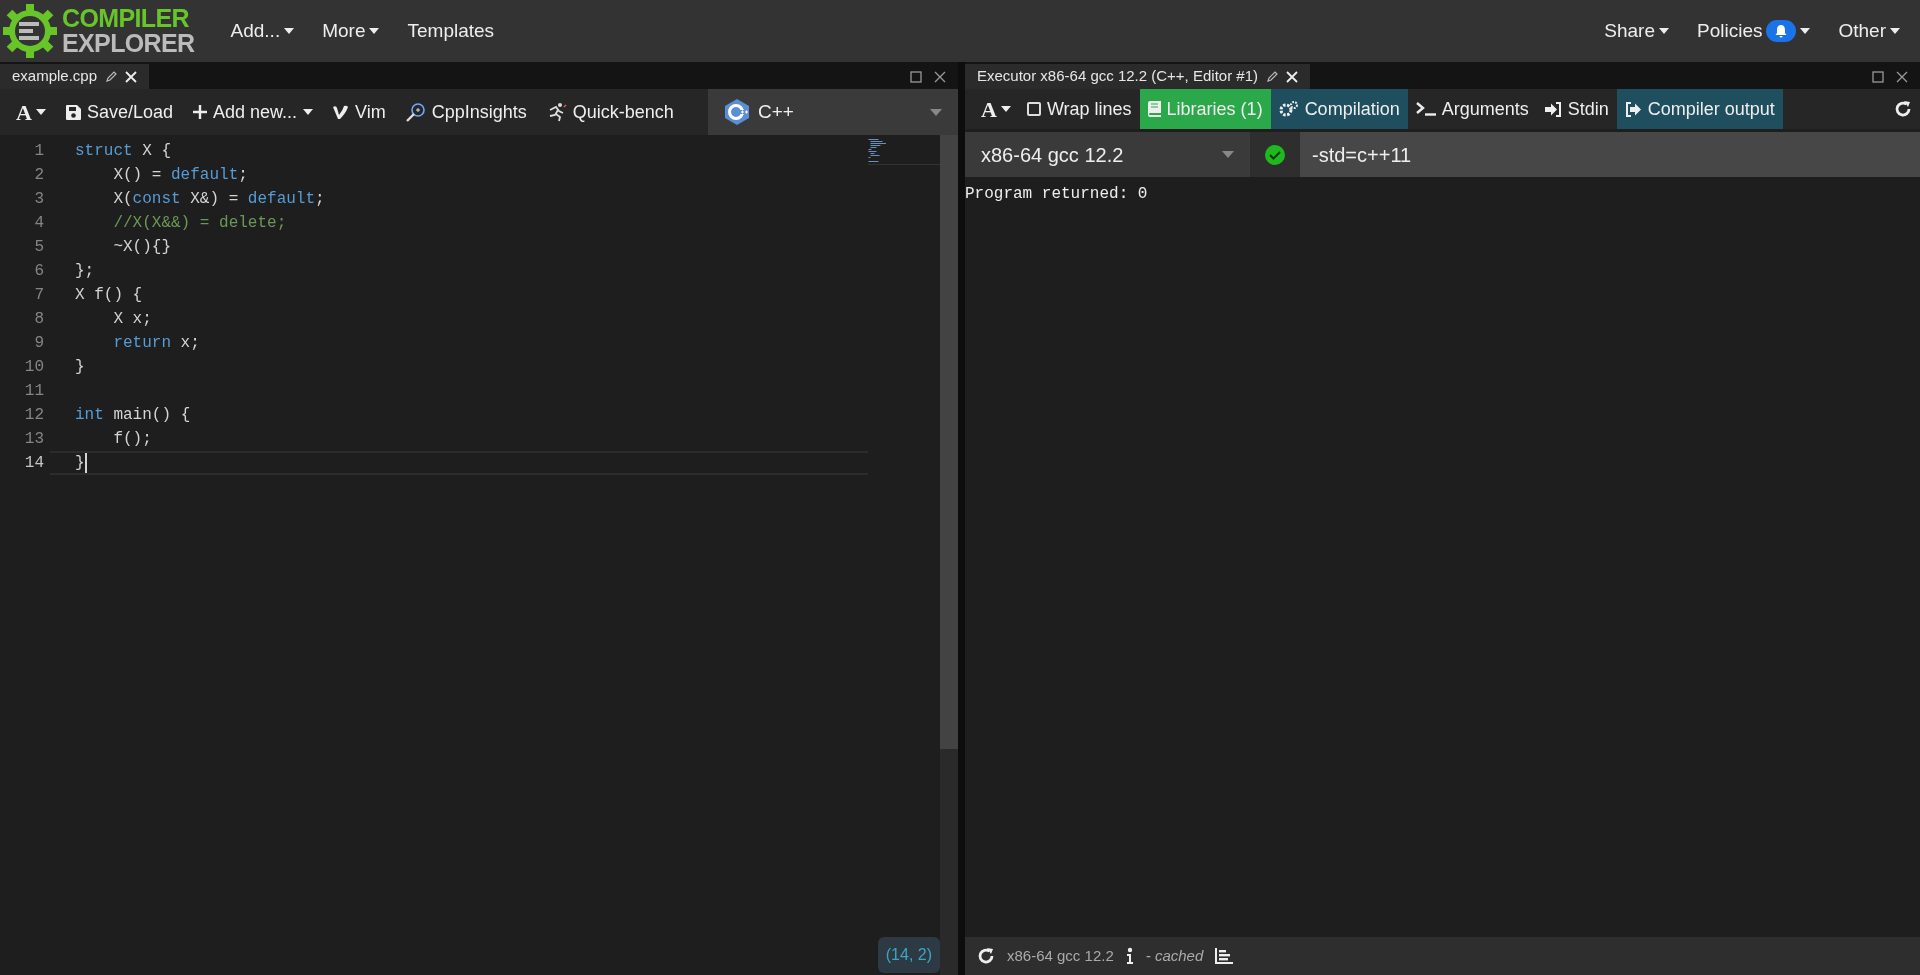  What do you see at coordinates (180, 175) in the screenshot?
I see `code-line: X() = default;` at bounding box center [180, 175].